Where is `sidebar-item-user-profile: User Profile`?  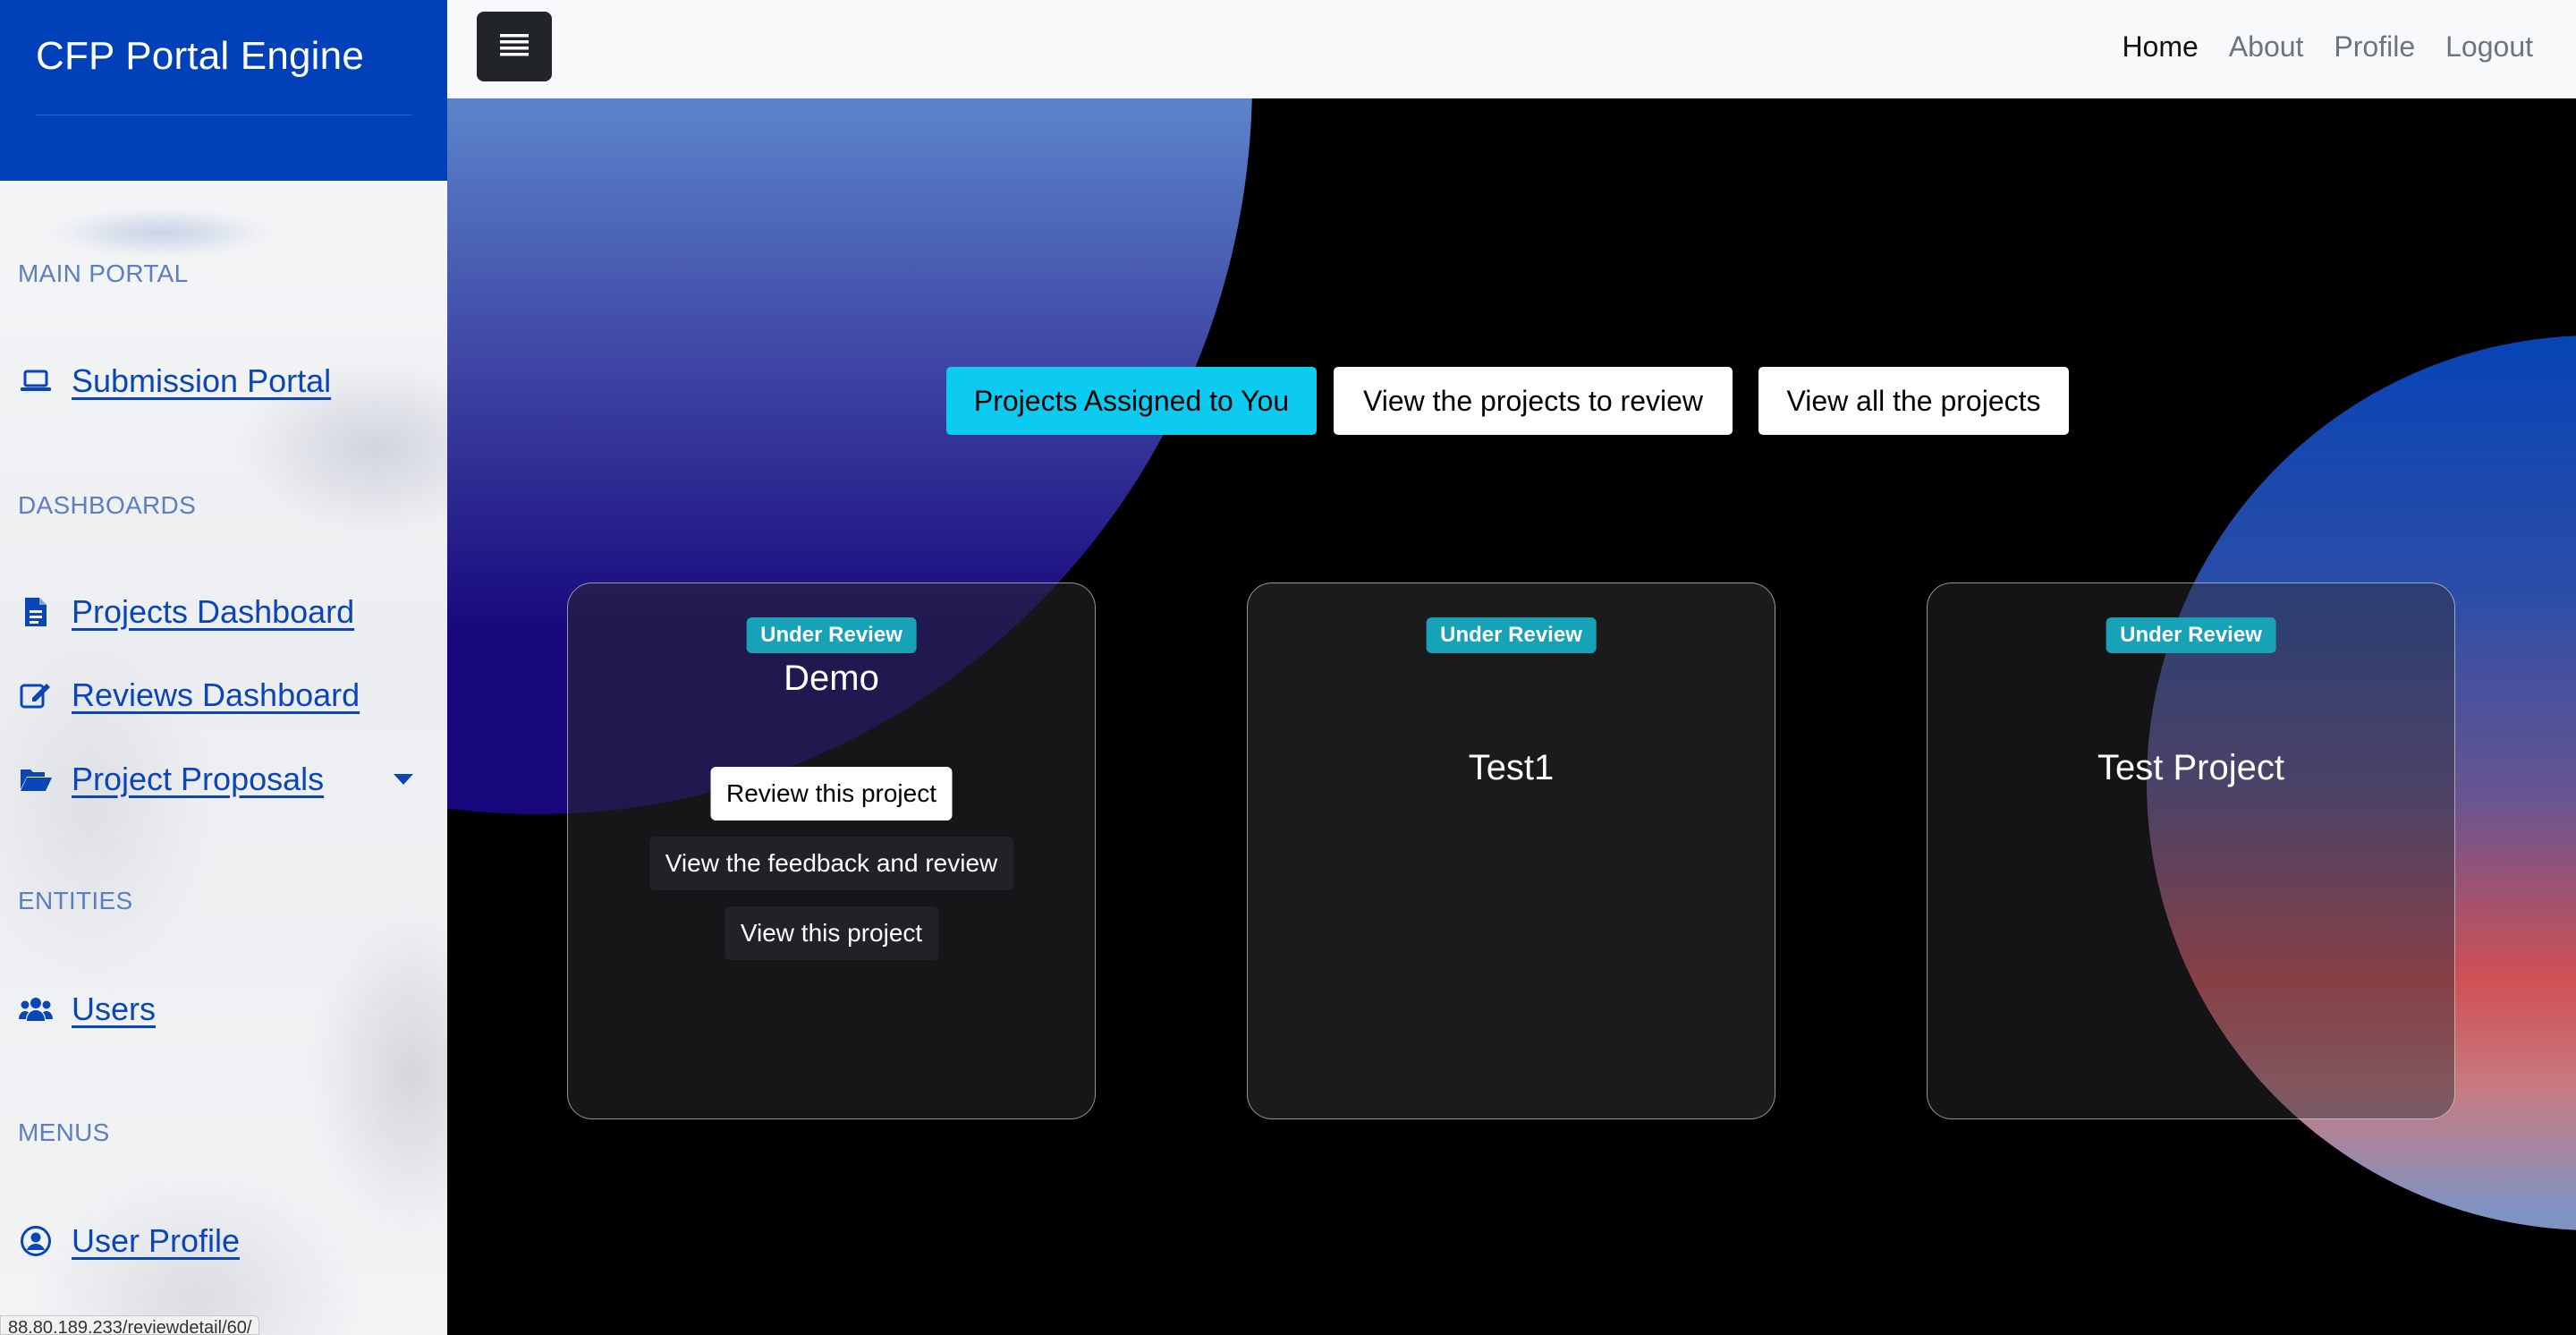
sidebar-item-user-profile: User Profile is located at coordinates (129, 1241).